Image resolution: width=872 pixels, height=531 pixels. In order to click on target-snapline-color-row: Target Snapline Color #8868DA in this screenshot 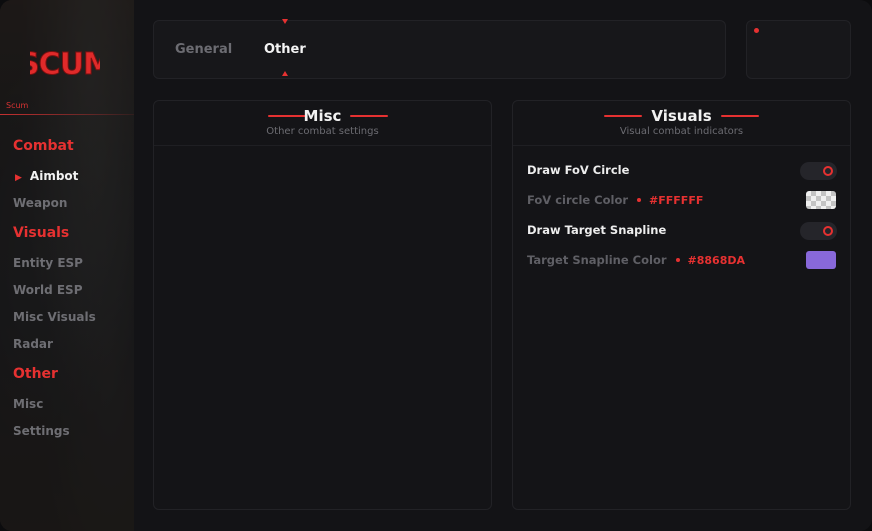, I will do `click(636, 260)`.